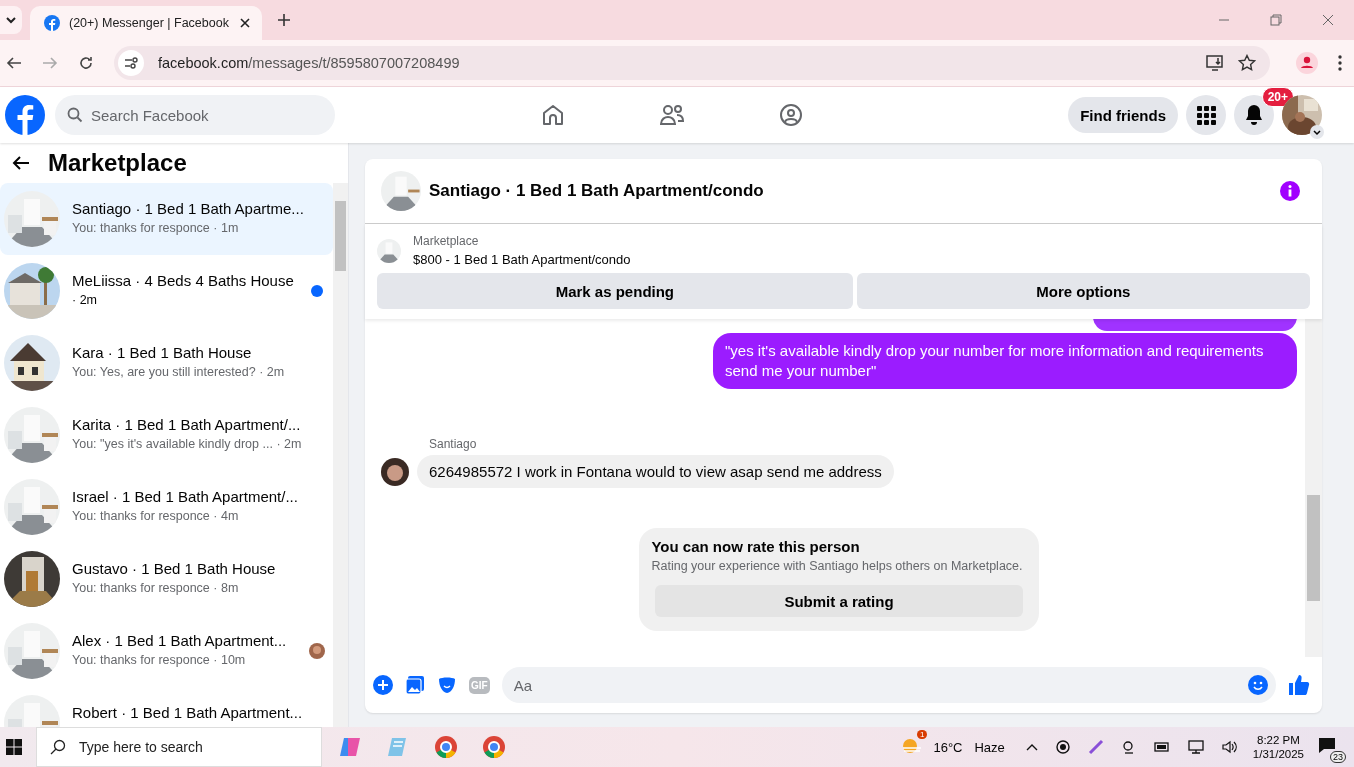 The image size is (1354, 767). I want to click on chat-title: Santiago · 1 Bed 1 Bath Apartment/condo, so click(596, 191).